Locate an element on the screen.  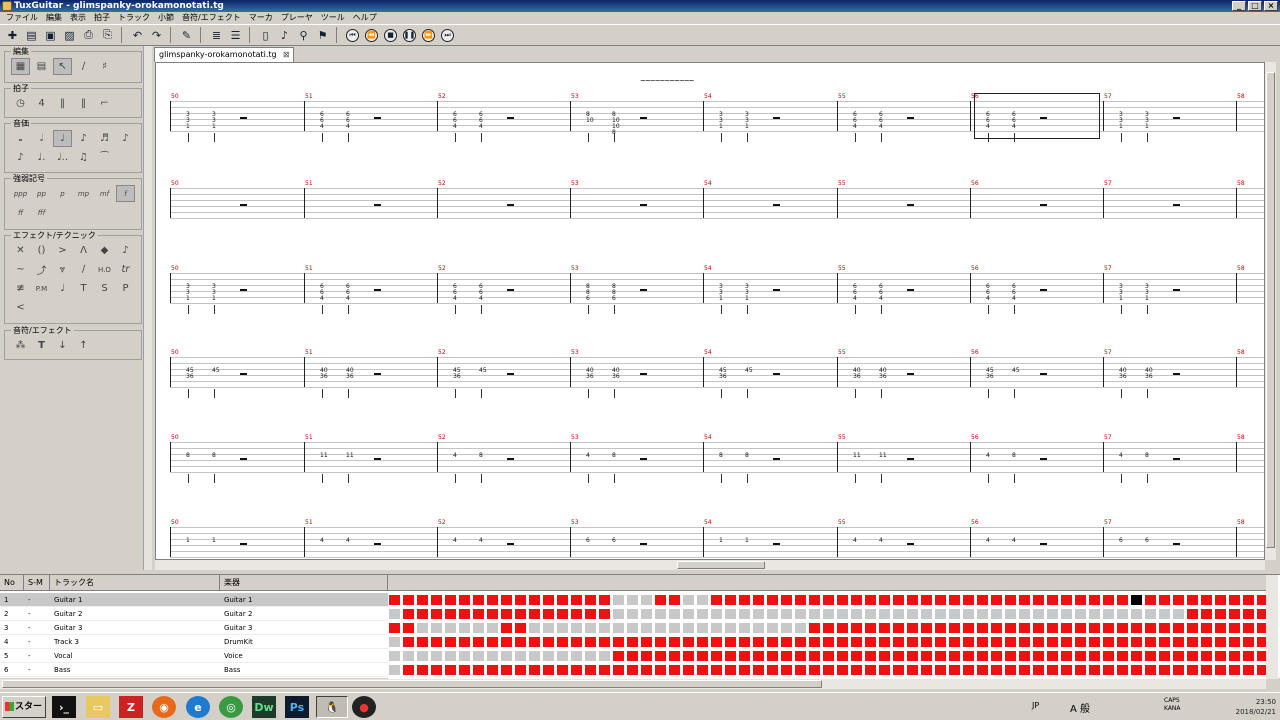
save-as-icon: ▨ is located at coordinates (69, 35).